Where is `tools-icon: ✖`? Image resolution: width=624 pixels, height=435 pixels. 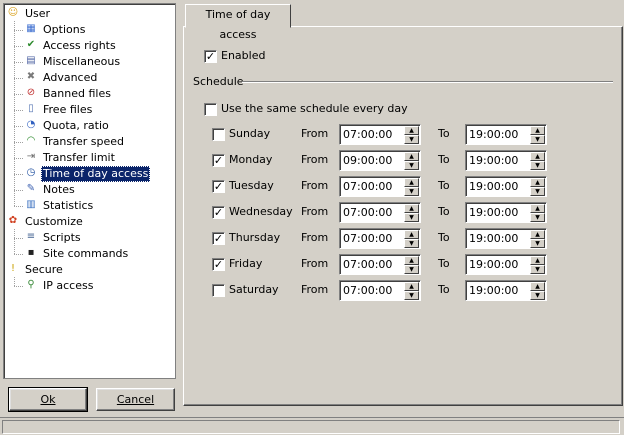
tools-icon: ✖ is located at coordinates (31, 76).